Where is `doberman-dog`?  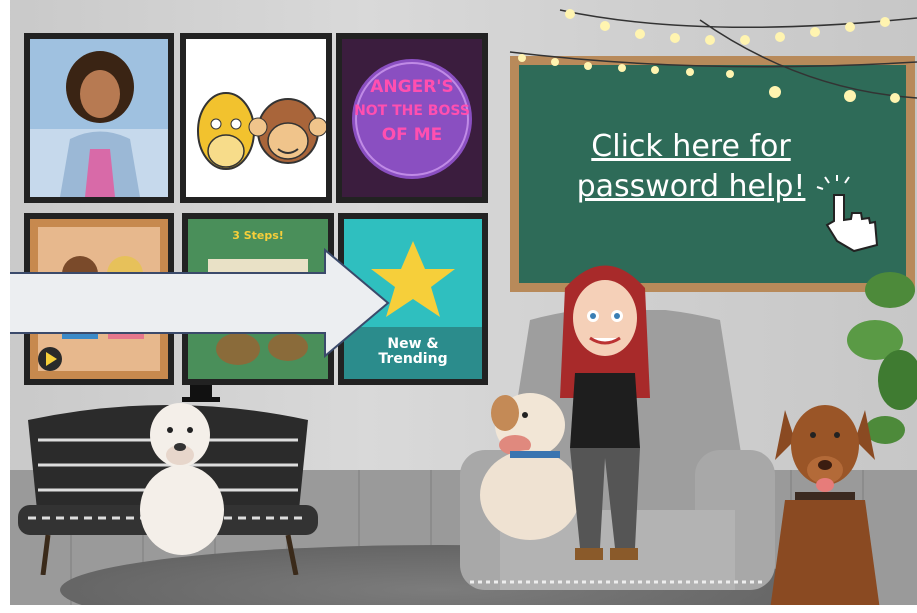 doberman-dog is located at coordinates (825, 507).